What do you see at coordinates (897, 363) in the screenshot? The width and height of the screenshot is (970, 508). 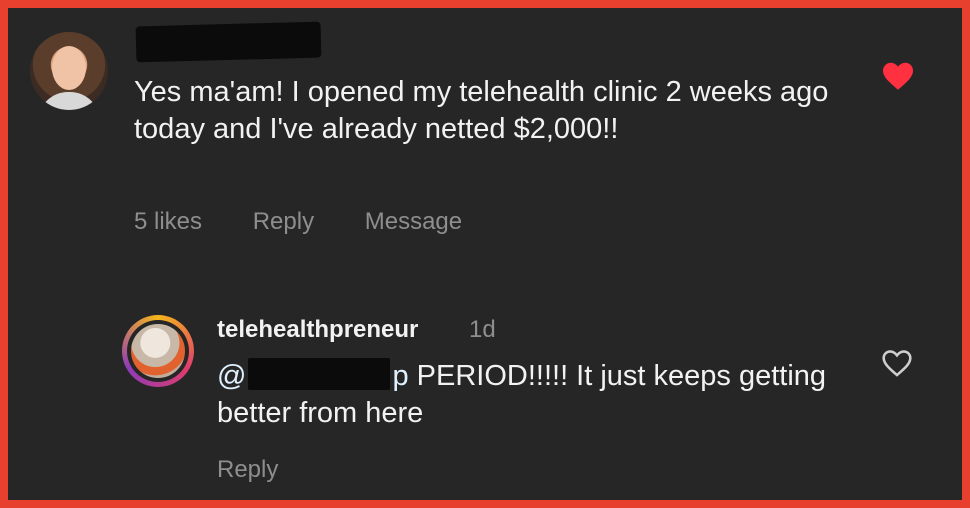 I see `heart-outline-icon` at bounding box center [897, 363].